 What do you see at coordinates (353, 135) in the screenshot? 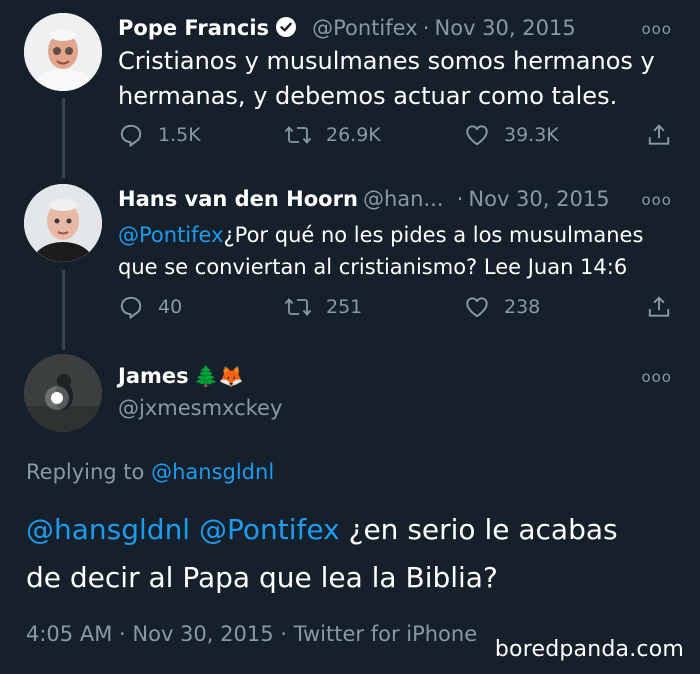
I see `retweet-count: 26.9K` at bounding box center [353, 135].